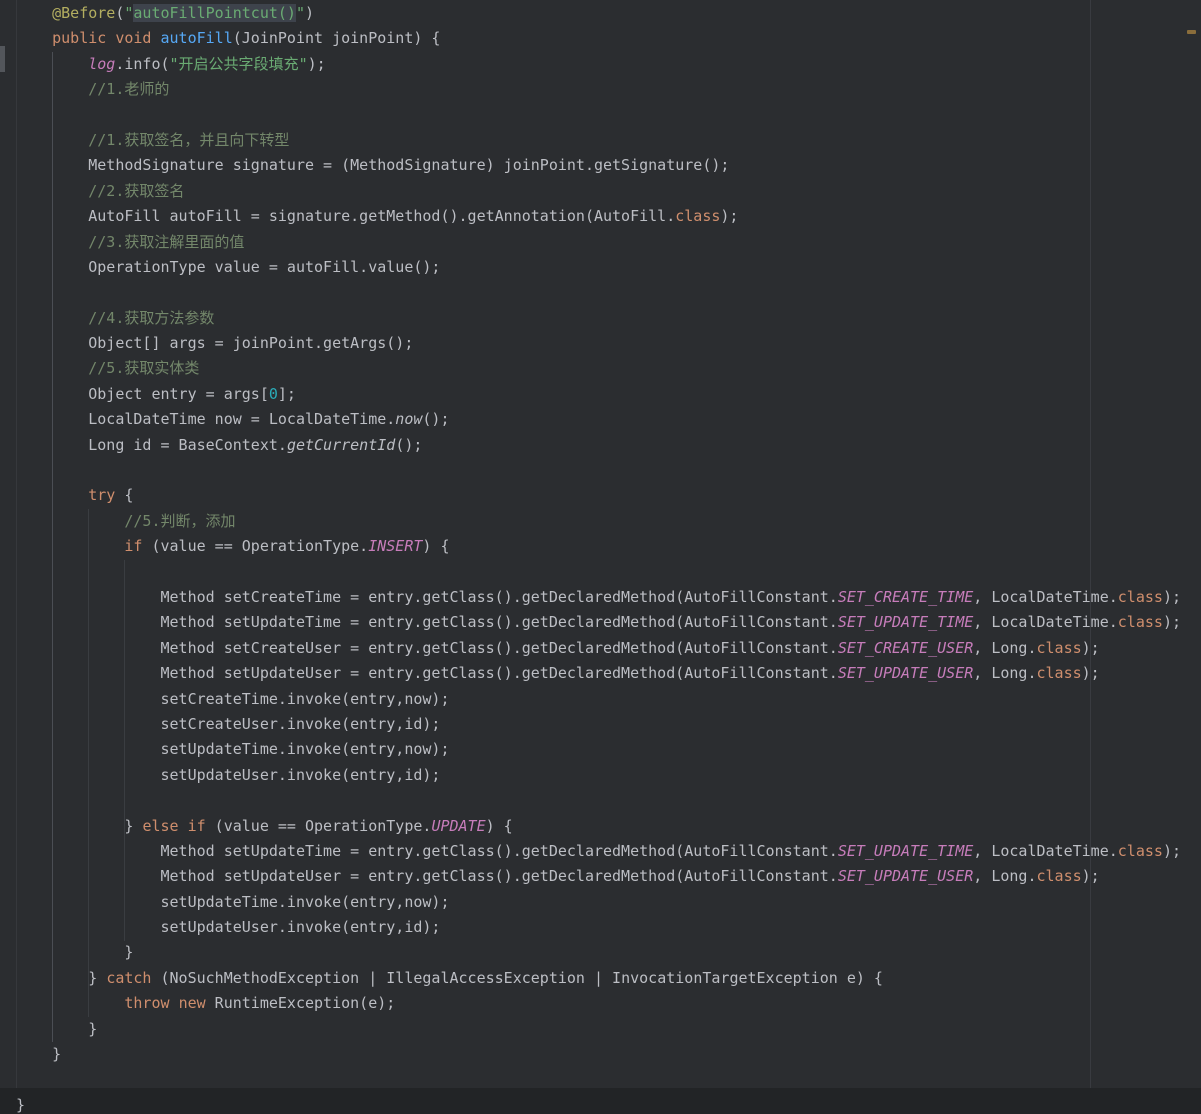 This screenshot has height=1114, width=1201. Describe the element at coordinates (608, 191) in the screenshot. I see `code-line: //2.获取签名` at that location.